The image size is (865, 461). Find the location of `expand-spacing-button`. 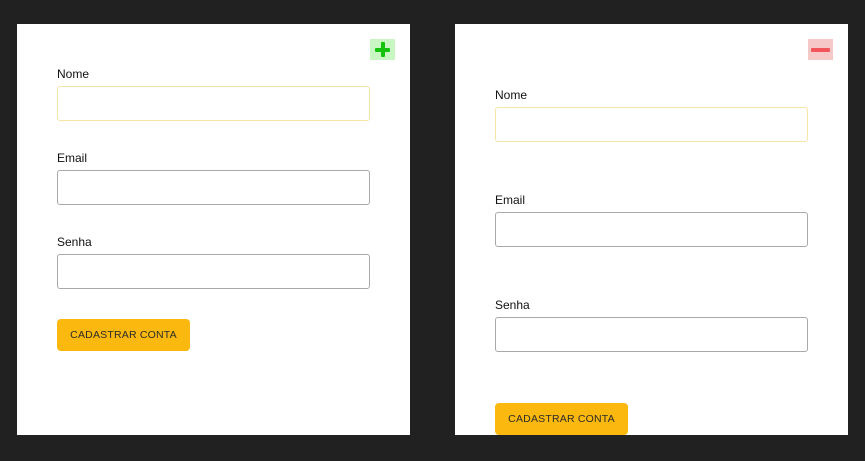

expand-spacing-button is located at coordinates (382, 49).